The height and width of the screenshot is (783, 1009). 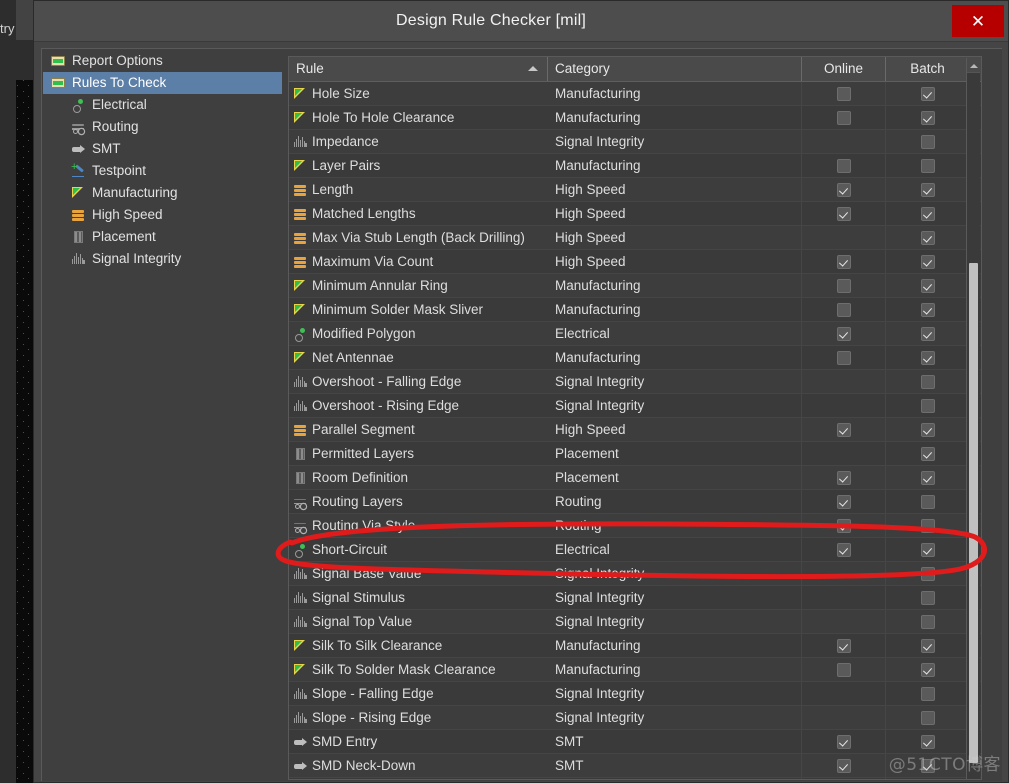 What do you see at coordinates (635, 406) in the screenshot?
I see `table-row: Overshoot - Rising Edge Signal Integrity` at bounding box center [635, 406].